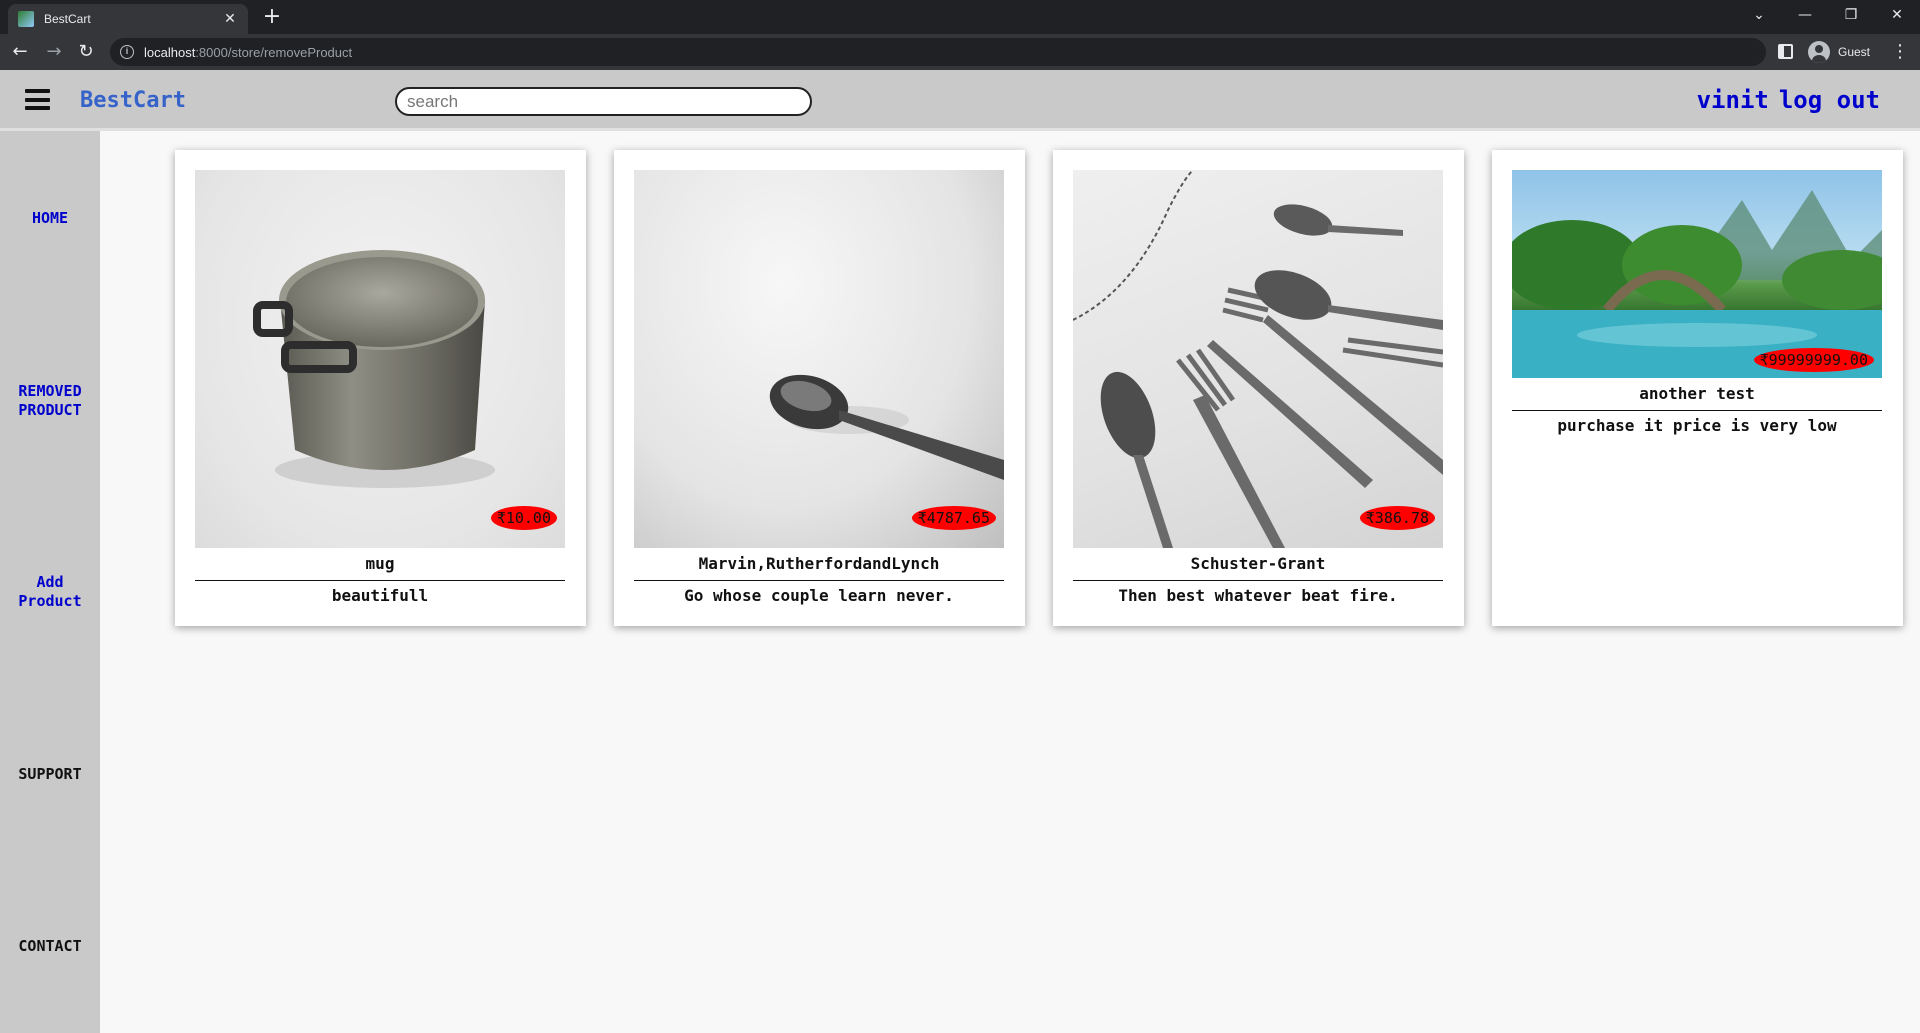 Image resolution: width=1920 pixels, height=1033 pixels. What do you see at coordinates (1813, 360) in the screenshot?
I see `price-badge: ₹99999999.00` at bounding box center [1813, 360].